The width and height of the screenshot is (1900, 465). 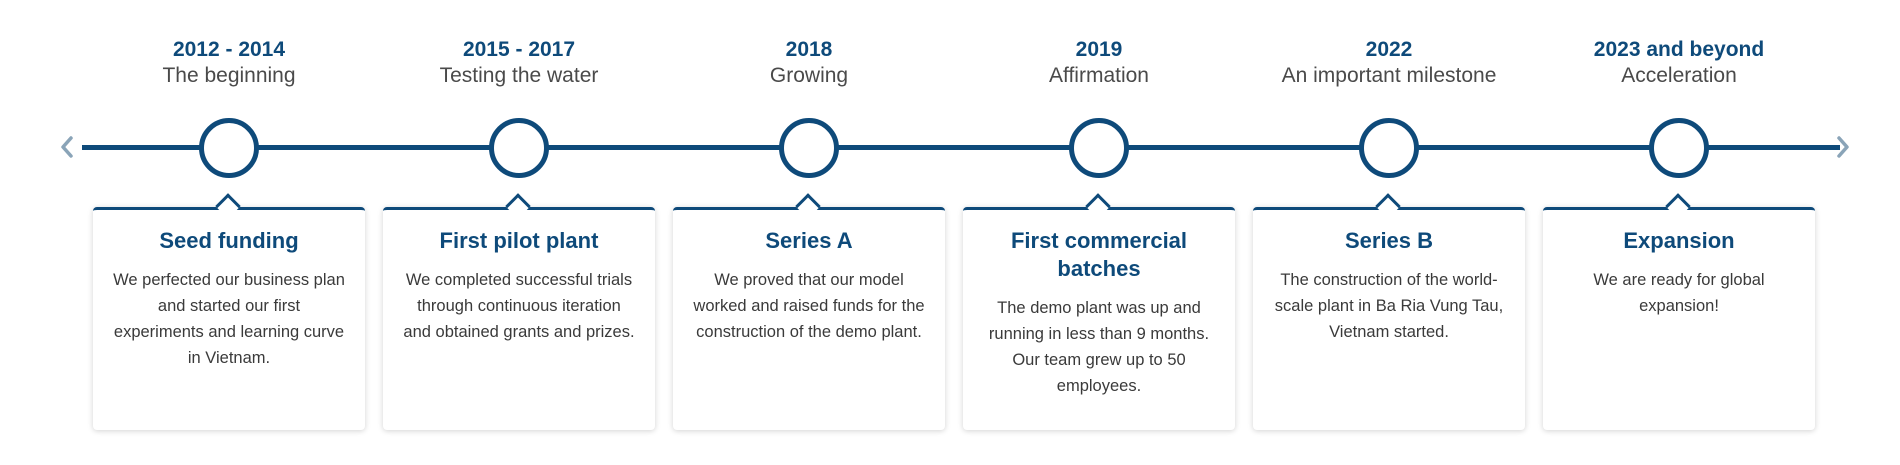 What do you see at coordinates (229, 240) in the screenshot?
I see `card-title: Seed funding` at bounding box center [229, 240].